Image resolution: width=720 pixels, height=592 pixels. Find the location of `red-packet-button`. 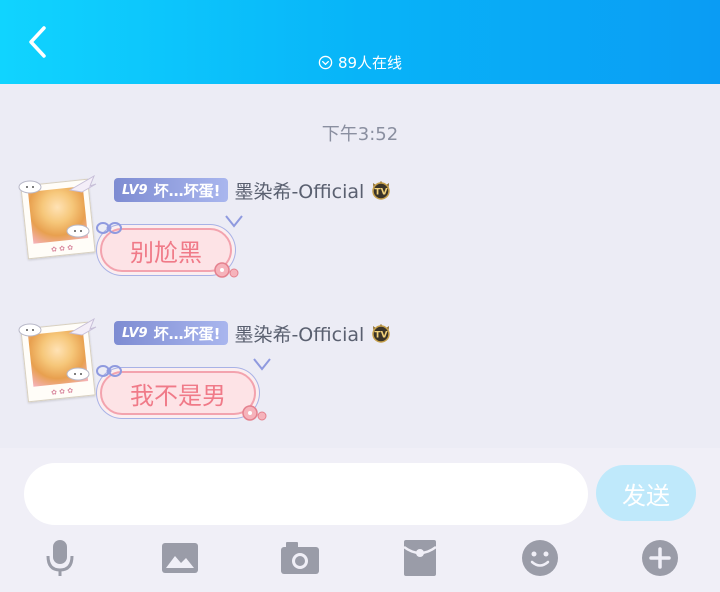

red-packet-button is located at coordinates (420, 558).